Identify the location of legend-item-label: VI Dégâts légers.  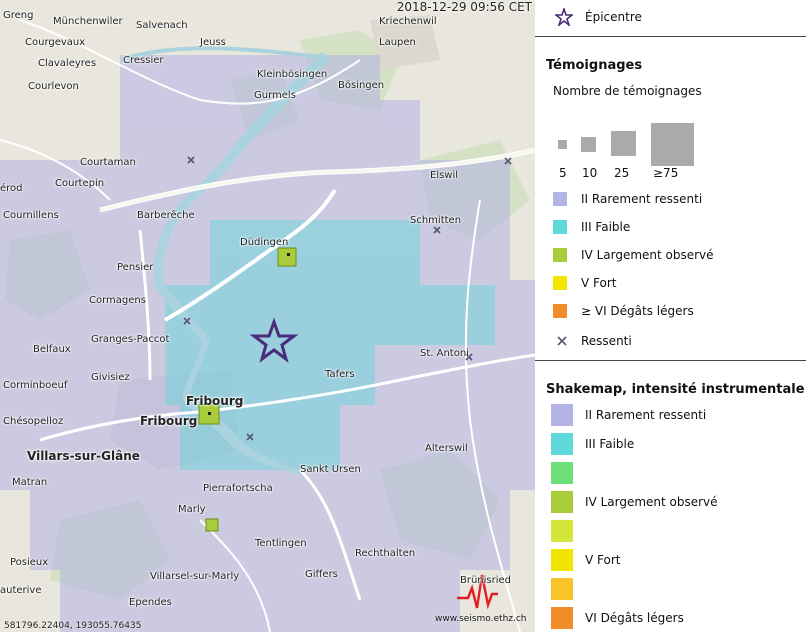
(634, 618).